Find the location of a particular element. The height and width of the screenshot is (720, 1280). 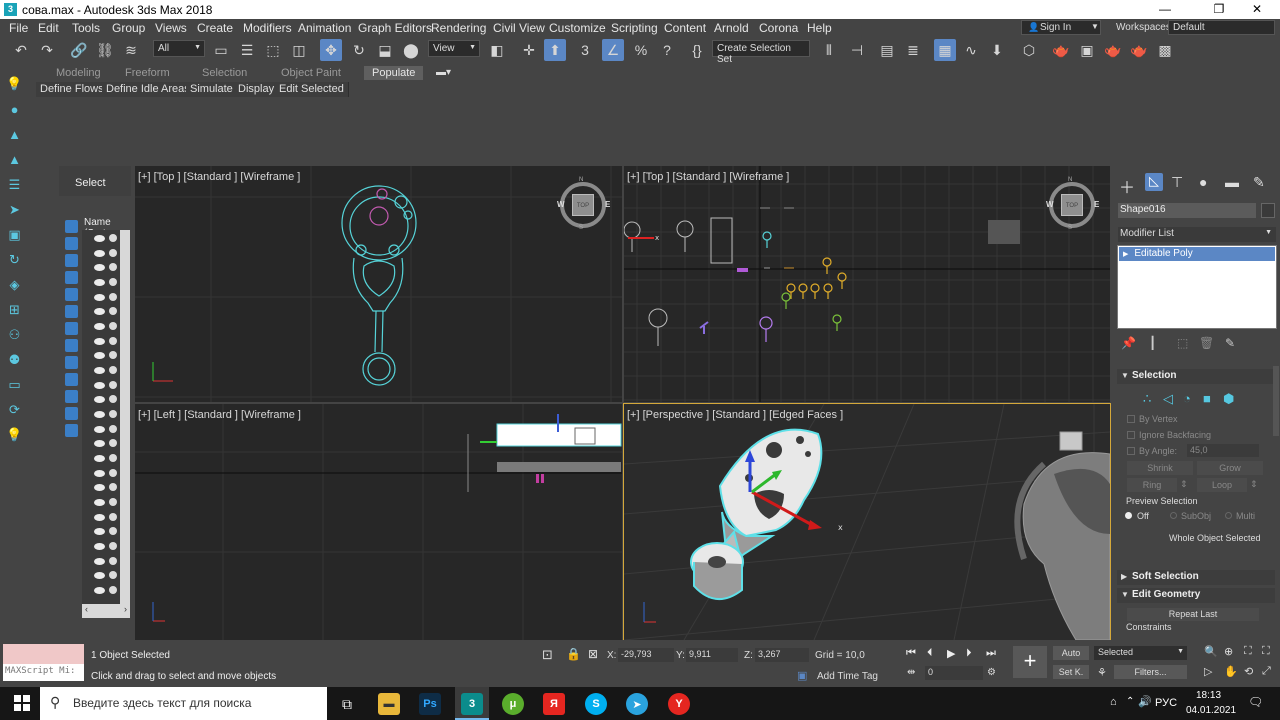

reference-coordinate-dropdown: View ▼ is located at coordinates (454, 48).